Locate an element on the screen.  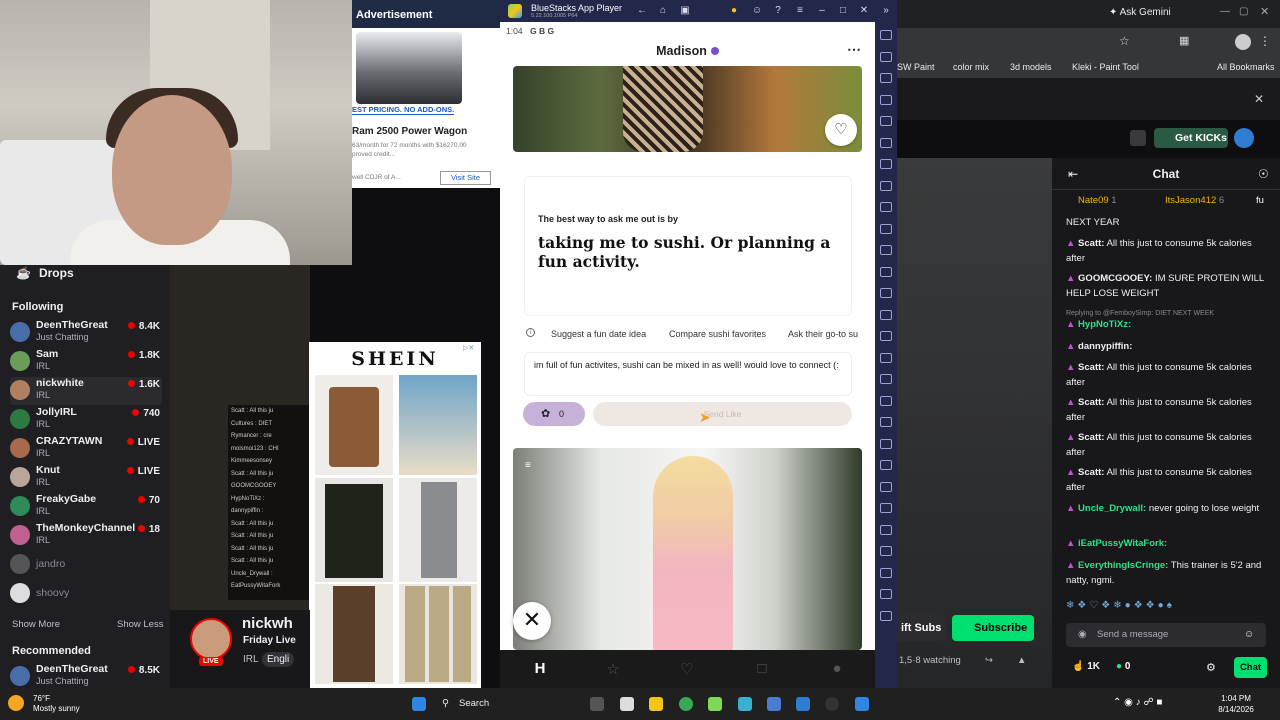
minimize-icon: — is located at coordinates (1225, 11).